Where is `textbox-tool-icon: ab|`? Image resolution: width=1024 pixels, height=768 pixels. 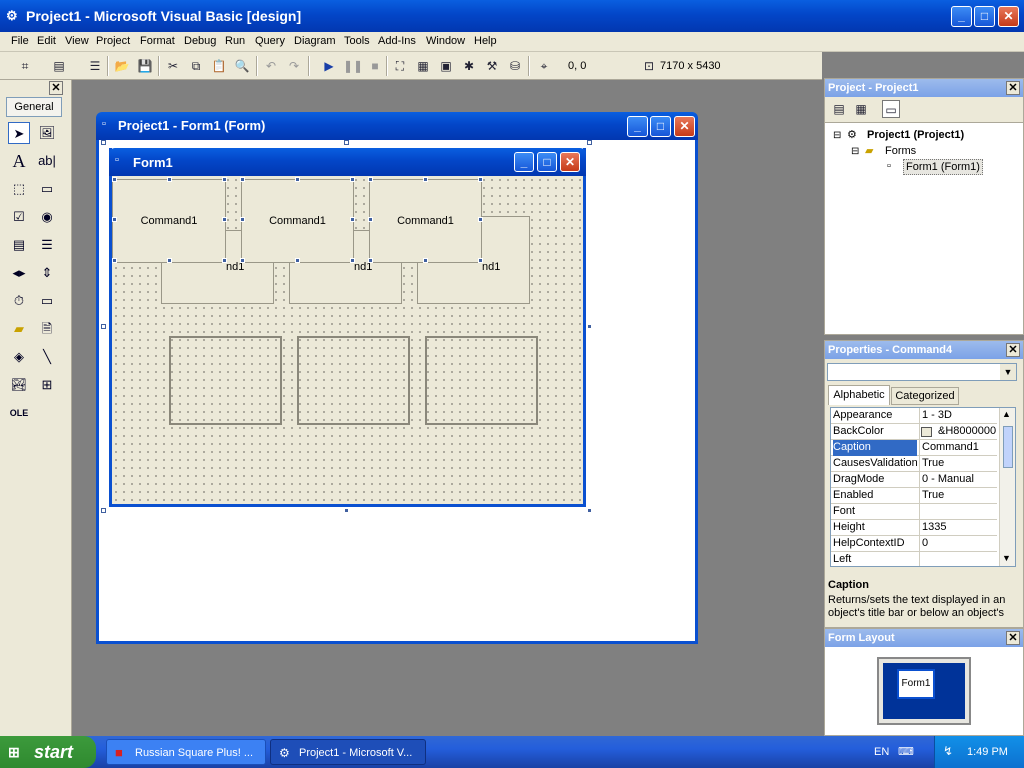 textbox-tool-icon: ab| is located at coordinates (47, 161).